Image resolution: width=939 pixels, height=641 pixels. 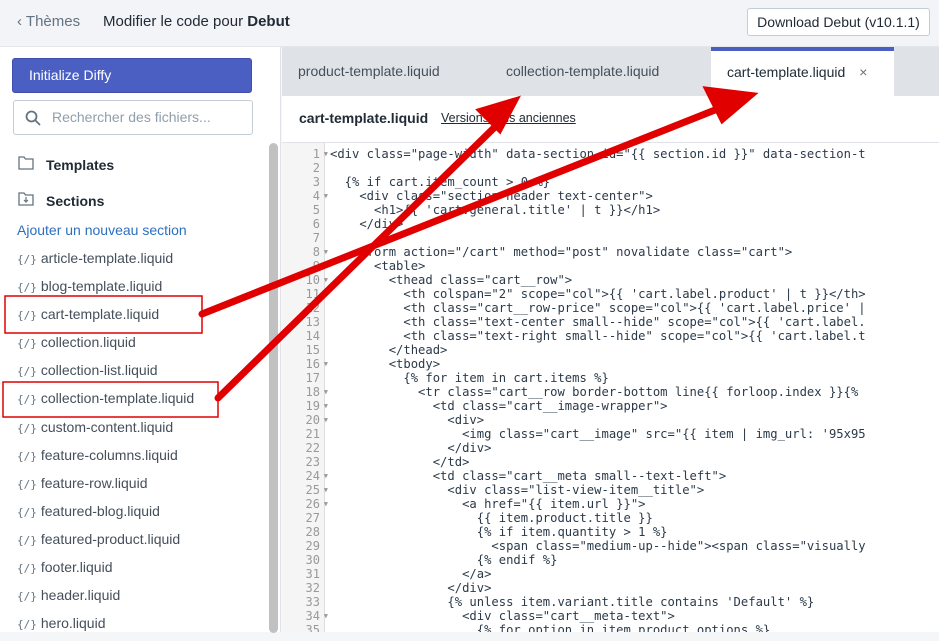 What do you see at coordinates (400, 462) in the screenshot?
I see `code-line: </td>` at bounding box center [400, 462].